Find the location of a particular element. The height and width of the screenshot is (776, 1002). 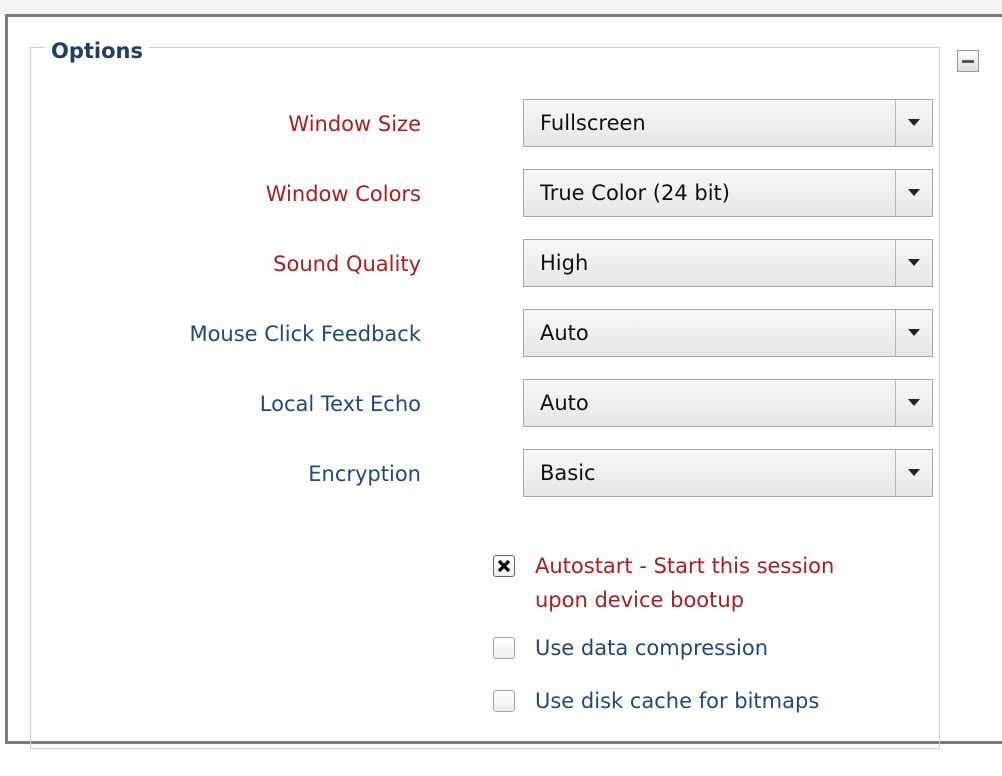

mouse-click-feedback-value: Auto is located at coordinates (564, 333).